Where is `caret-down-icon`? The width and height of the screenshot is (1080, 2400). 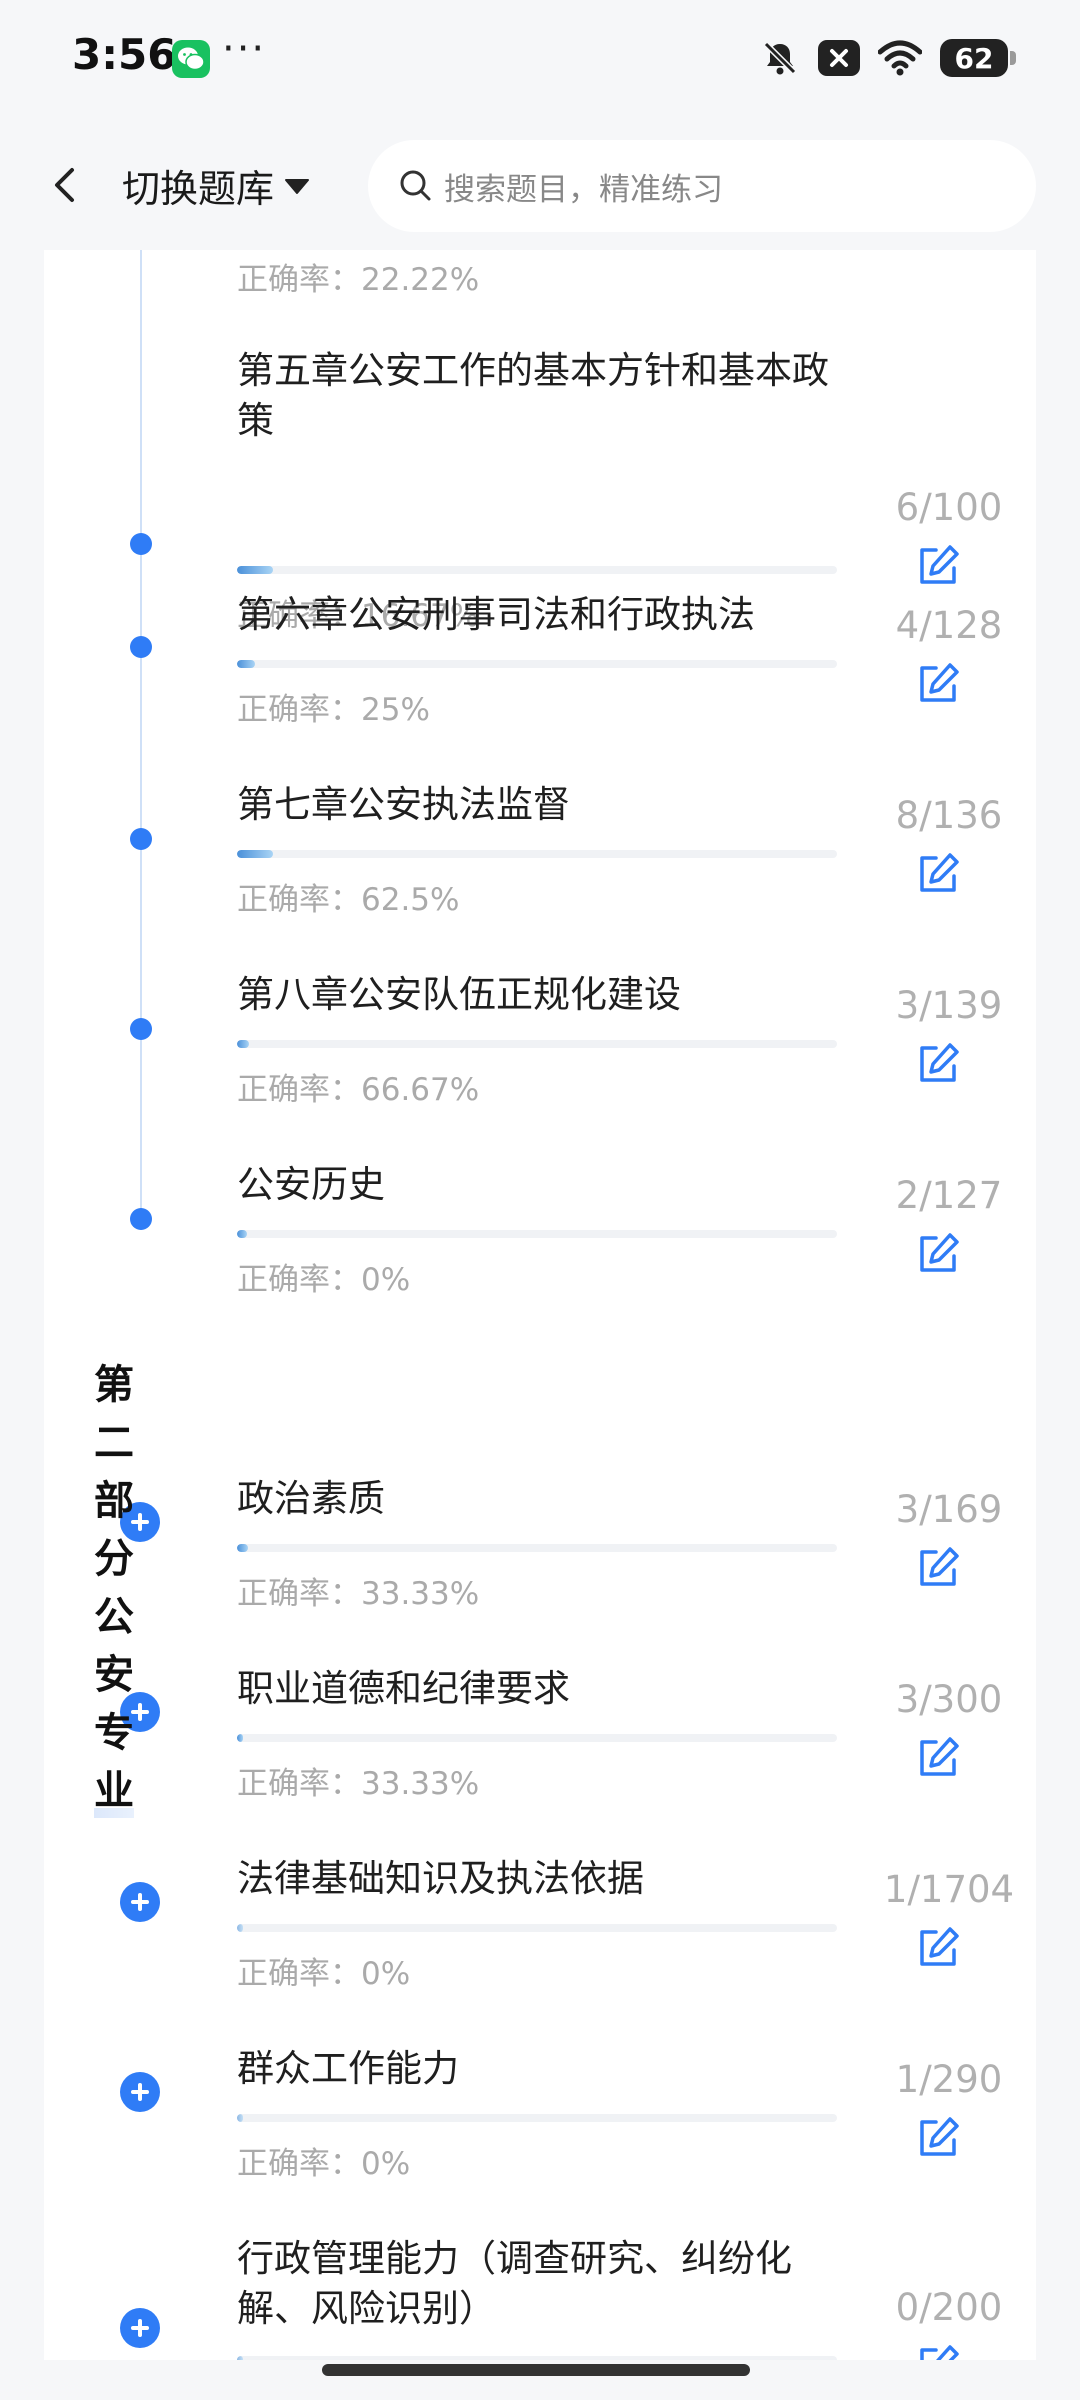 caret-down-icon is located at coordinates (297, 186).